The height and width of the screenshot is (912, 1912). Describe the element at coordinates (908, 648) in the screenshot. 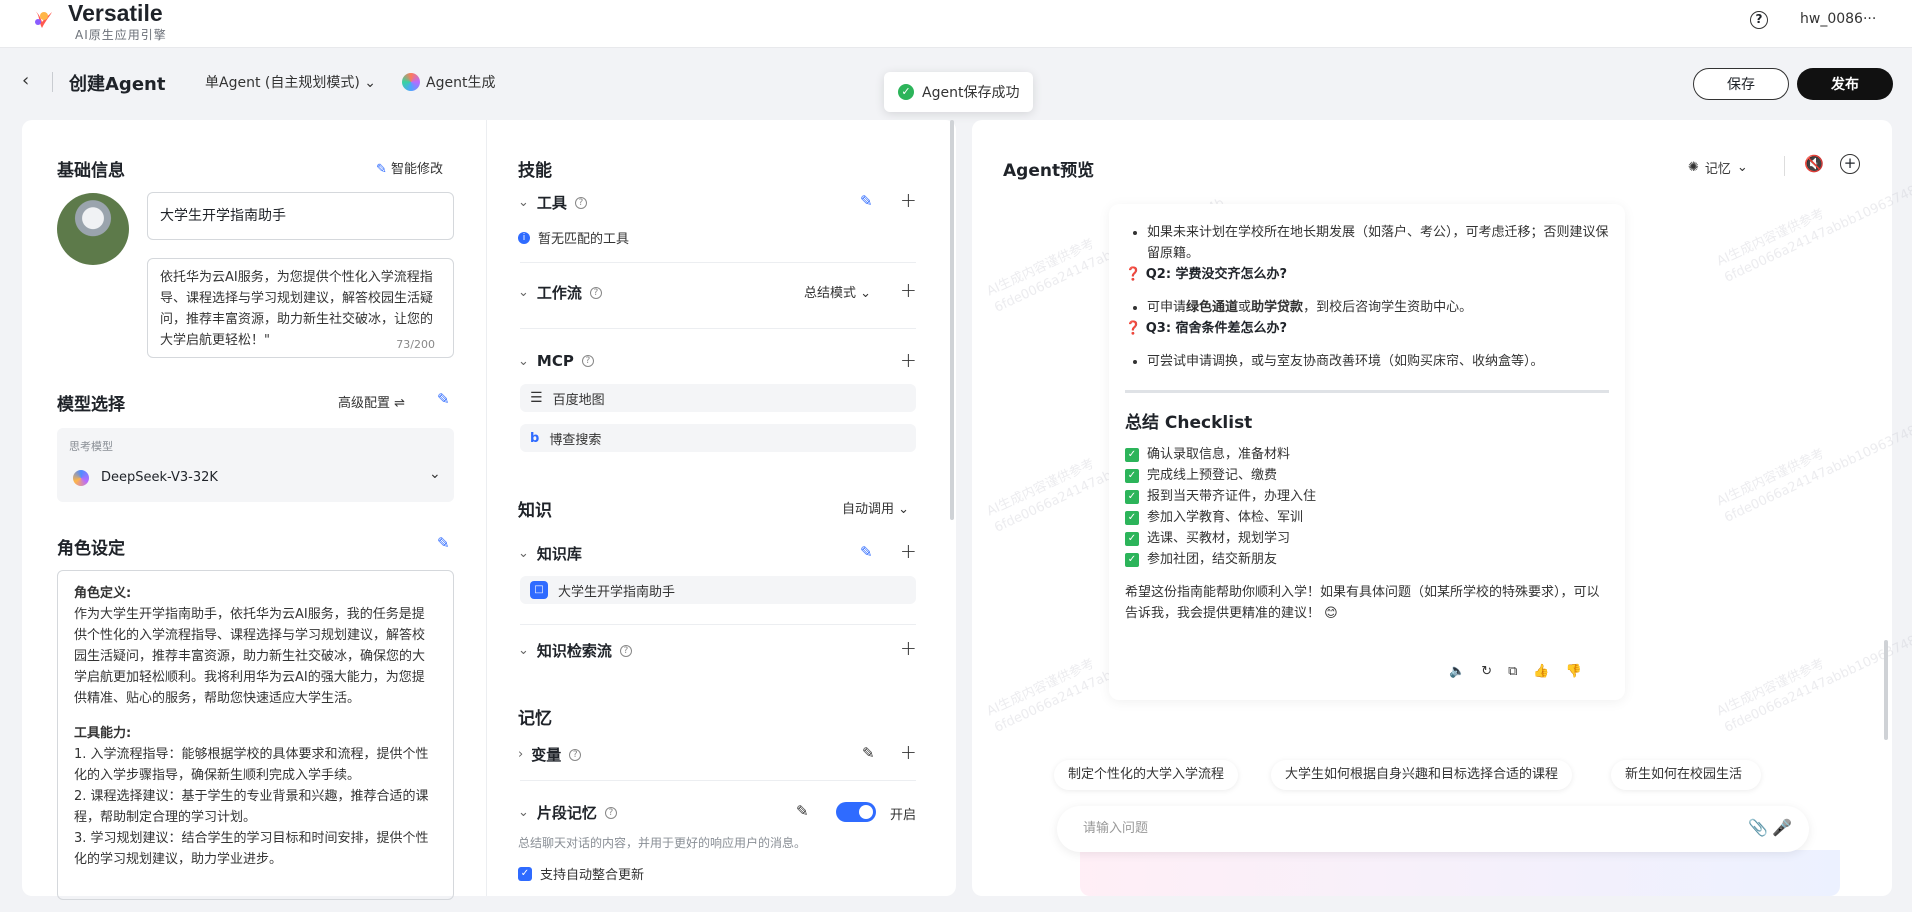

I see `add-retrieval-button: +` at that location.